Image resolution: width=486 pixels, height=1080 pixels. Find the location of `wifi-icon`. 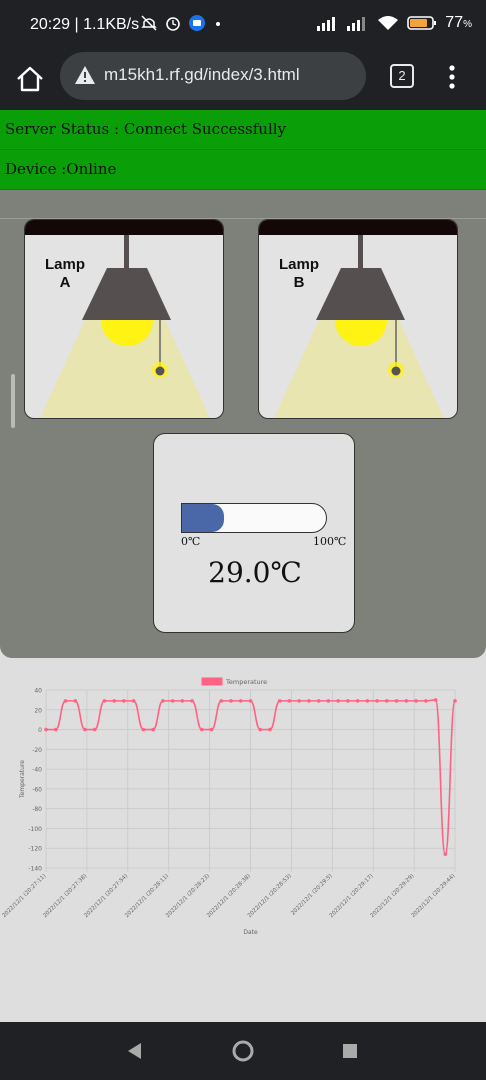

wifi-icon is located at coordinates (388, 23).